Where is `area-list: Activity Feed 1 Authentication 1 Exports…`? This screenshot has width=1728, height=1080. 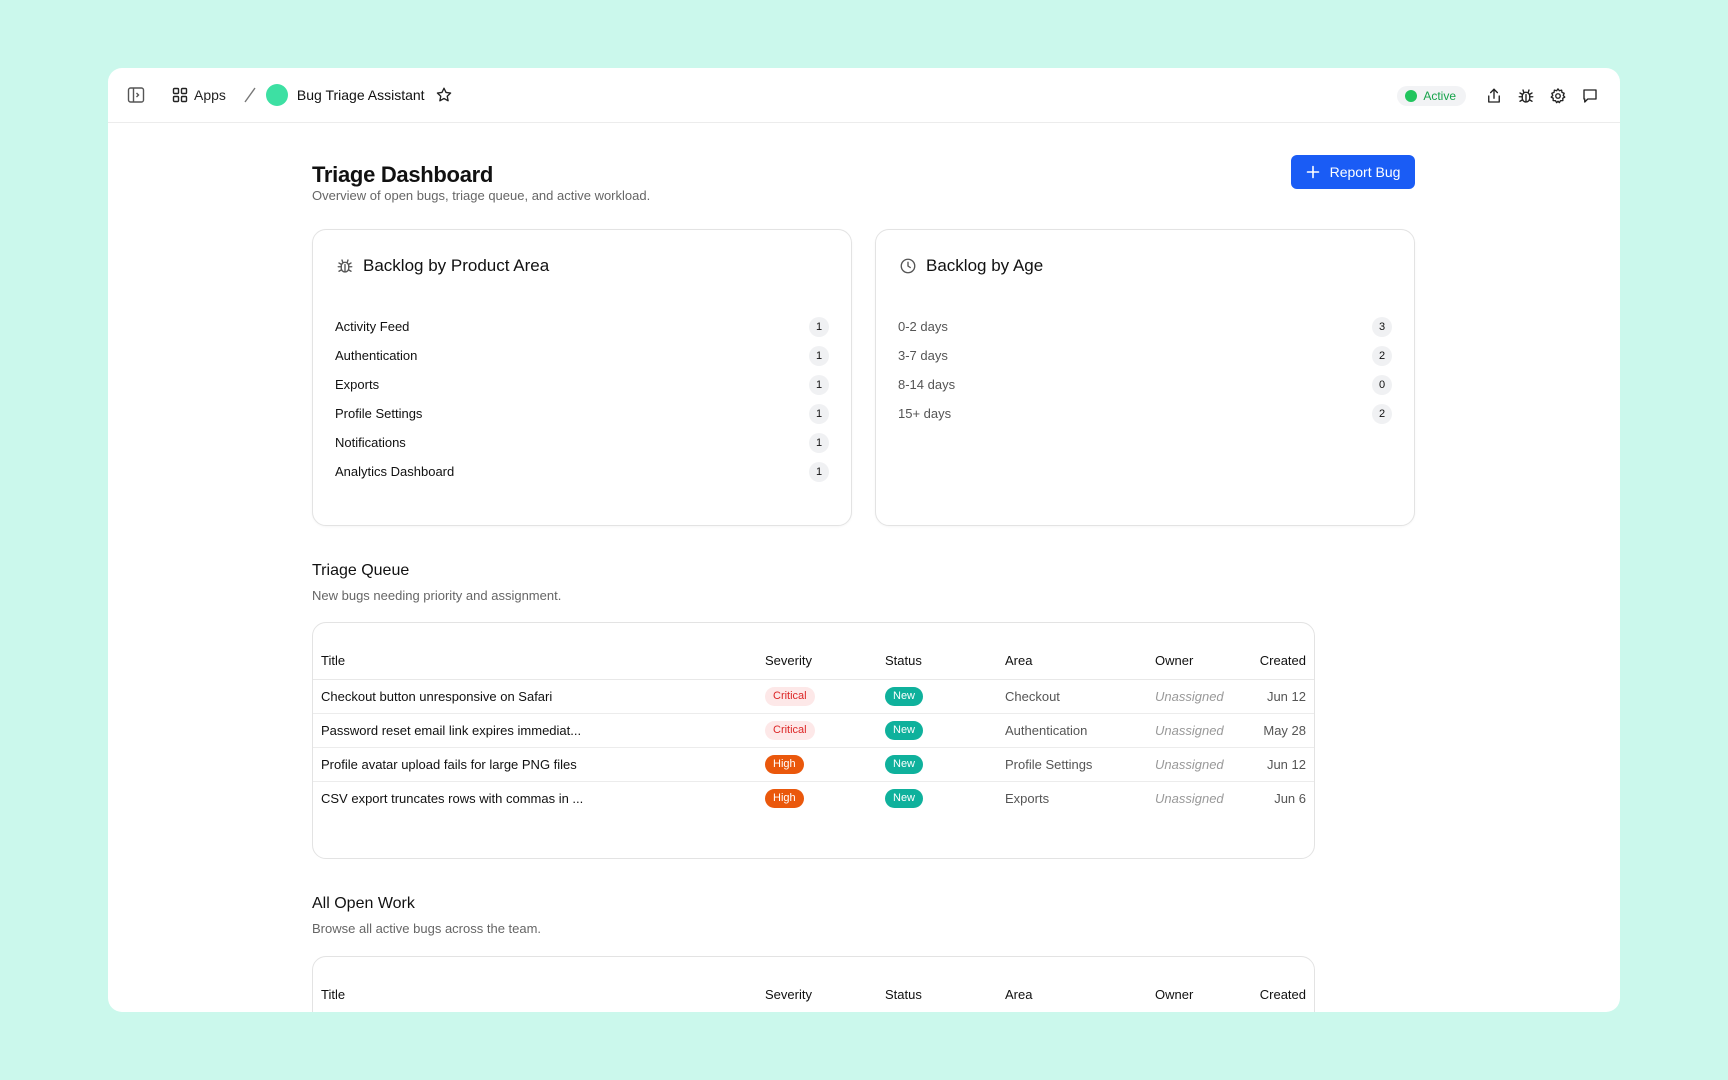
area-list: Activity Feed 1 Authentication 1 Exports… is located at coordinates (582, 399).